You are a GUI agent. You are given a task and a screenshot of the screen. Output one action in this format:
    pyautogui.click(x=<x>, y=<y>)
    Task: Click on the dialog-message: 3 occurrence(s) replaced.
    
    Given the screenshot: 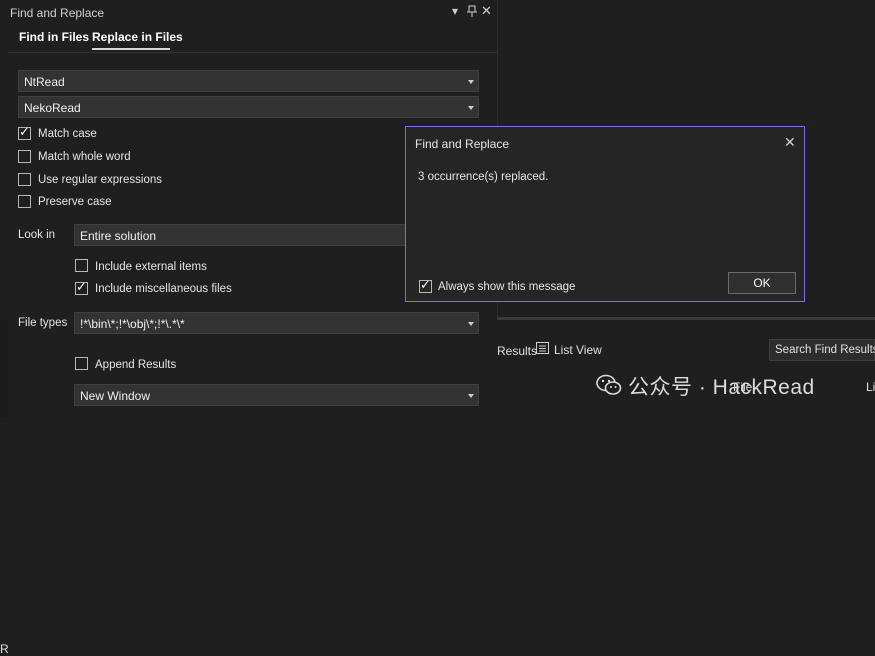 What is the action you would take?
    pyautogui.click(x=483, y=177)
    